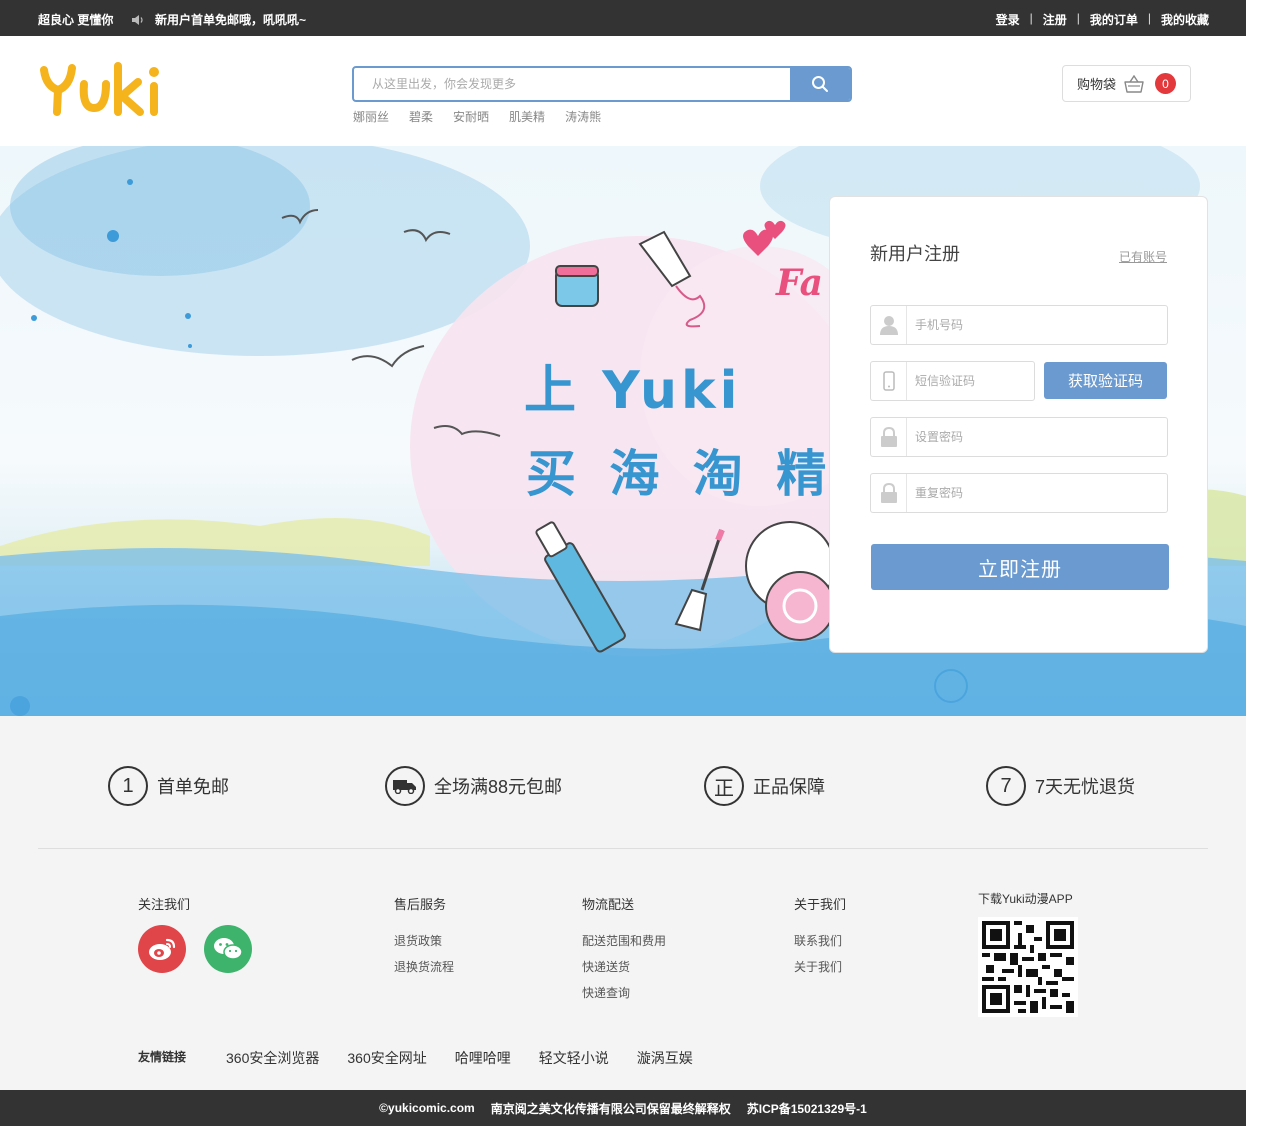 This screenshot has height=1126, width=1263. Describe the element at coordinates (971, 381) in the screenshot. I see `sms-code-input` at that location.